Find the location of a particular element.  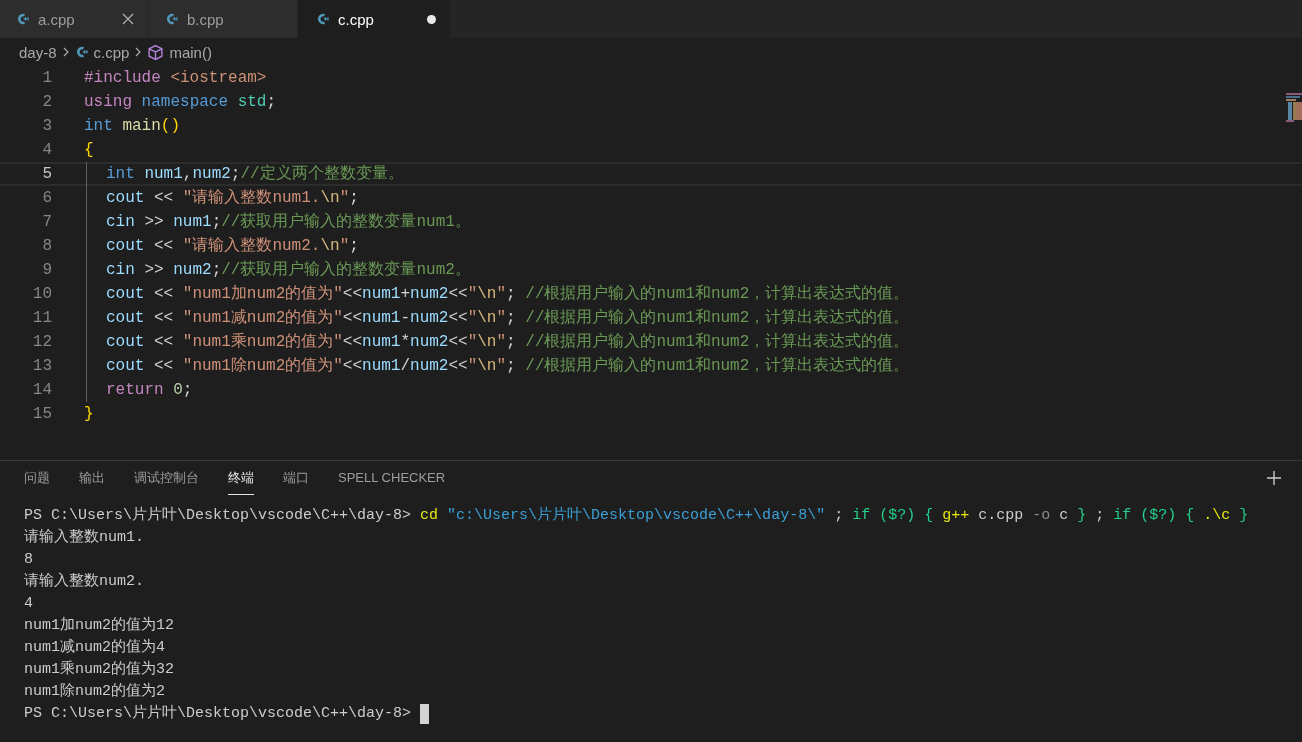

line-number: 2 is located at coordinates (46, 102).